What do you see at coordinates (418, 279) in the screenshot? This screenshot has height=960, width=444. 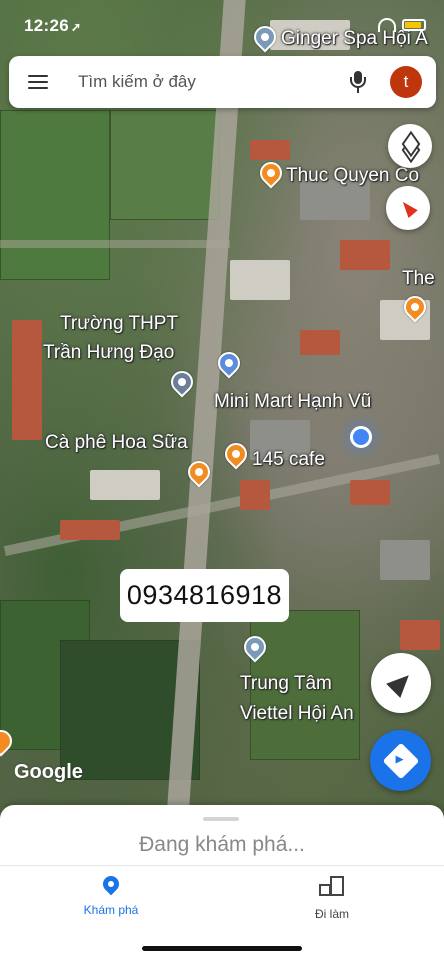 I see `poi-the-label: The` at bounding box center [418, 279].